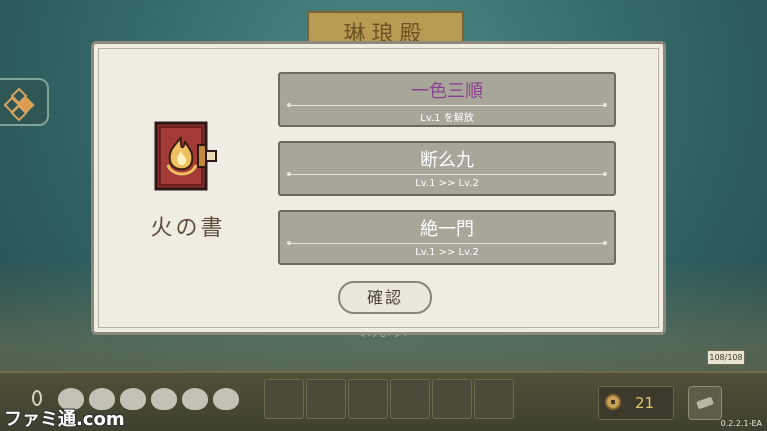  What do you see at coordinates (447, 160) in the screenshot?
I see `option-title: 断么九` at bounding box center [447, 160].